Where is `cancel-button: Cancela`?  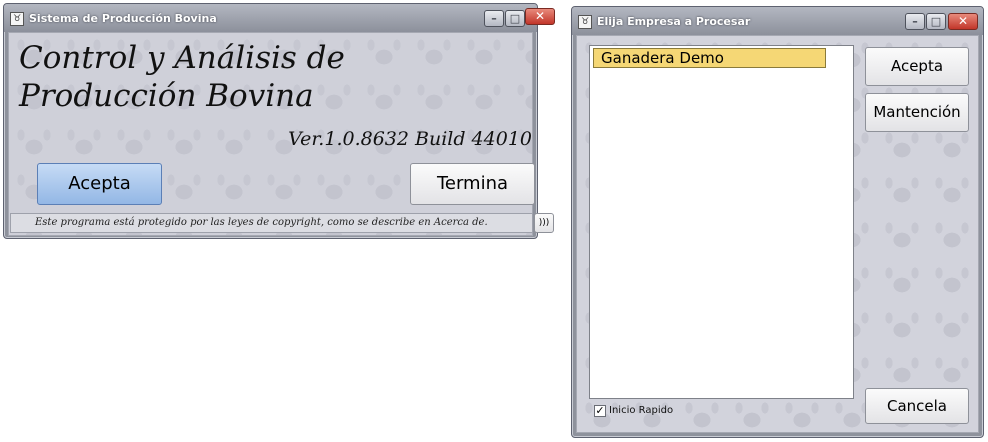
cancel-button: Cancela is located at coordinates (917, 406).